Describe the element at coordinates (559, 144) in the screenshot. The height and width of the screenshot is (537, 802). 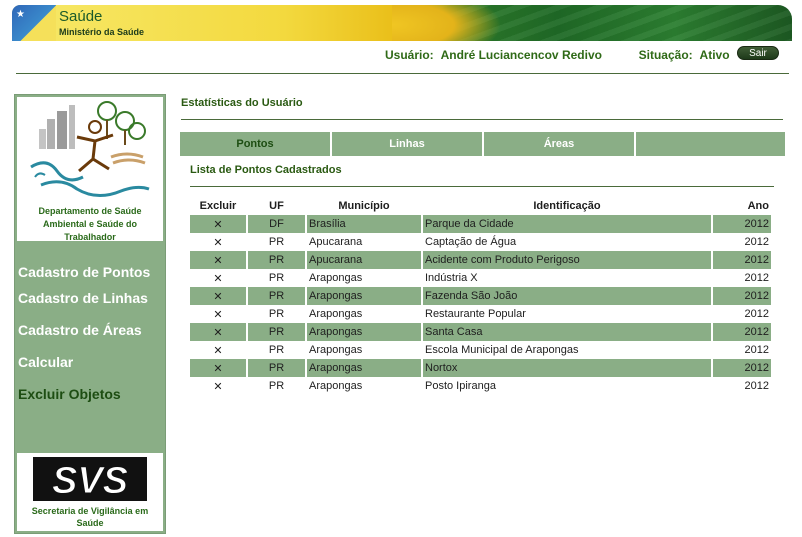
I see `tab-areas: Áreas` at that location.